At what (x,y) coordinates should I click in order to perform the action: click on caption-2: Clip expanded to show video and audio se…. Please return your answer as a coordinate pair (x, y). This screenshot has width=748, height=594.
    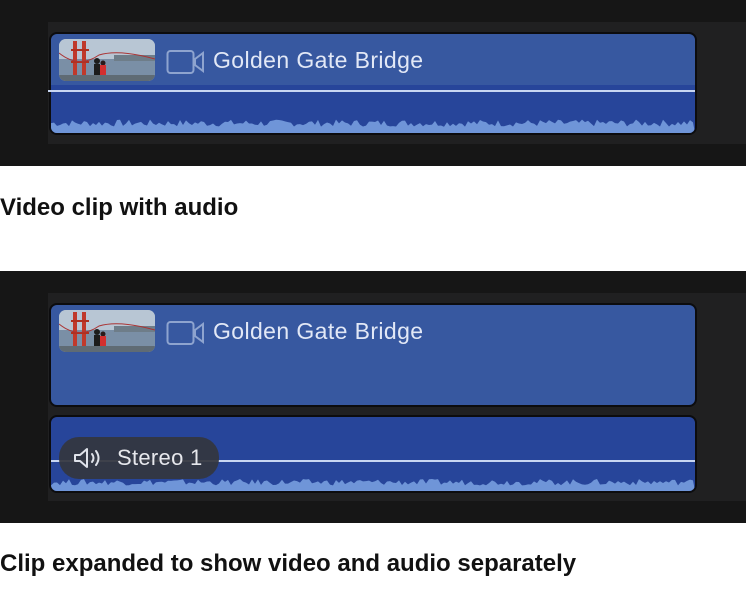
    Looking at the image, I should click on (288, 563).